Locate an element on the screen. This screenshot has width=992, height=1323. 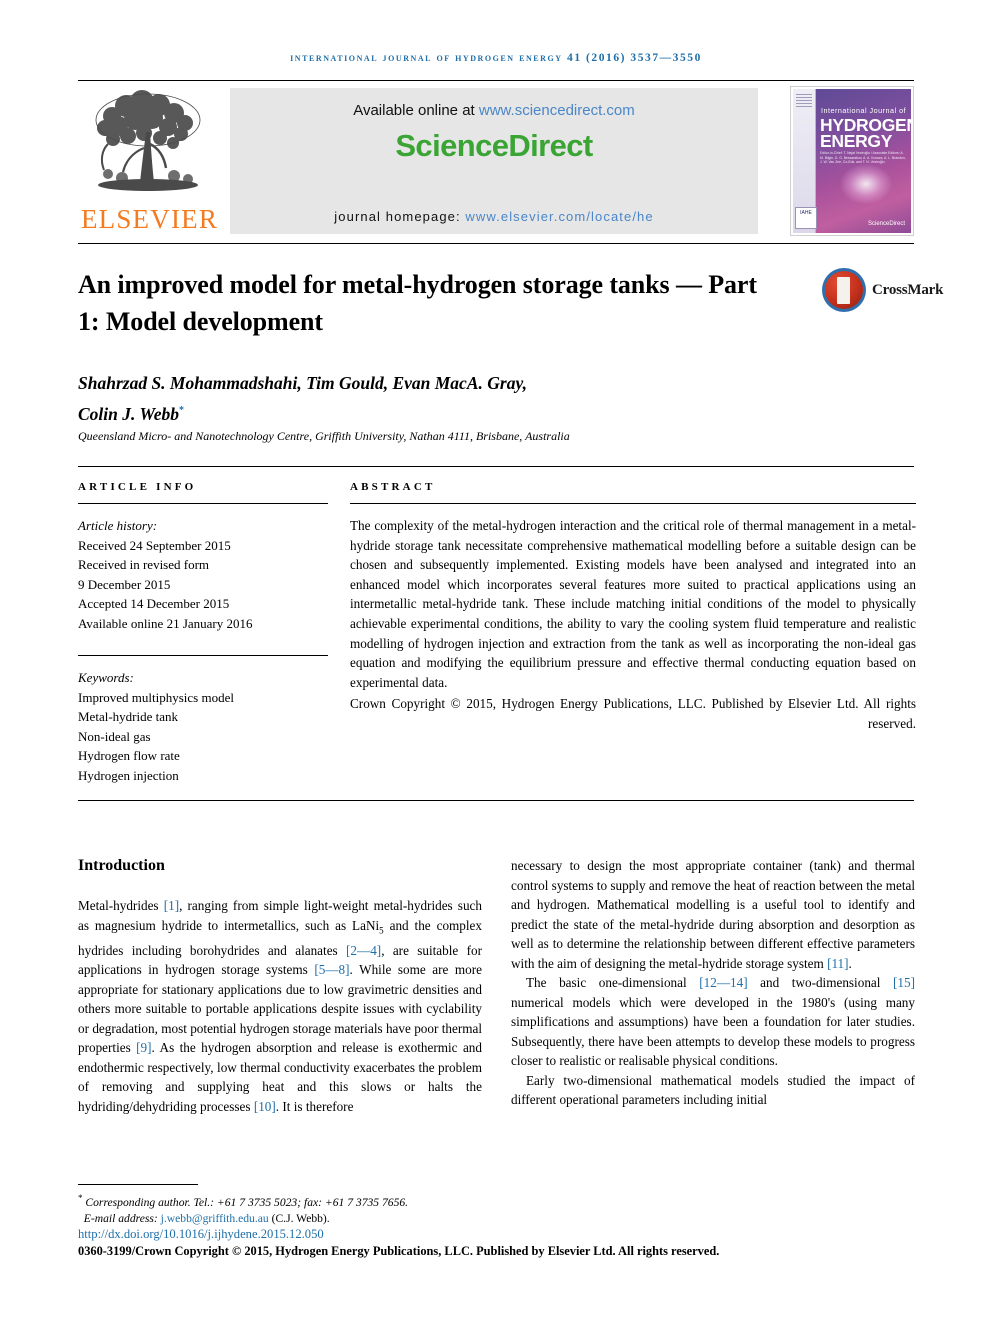
keyword-2: Non-ideal gas is located at coordinates (114, 736).